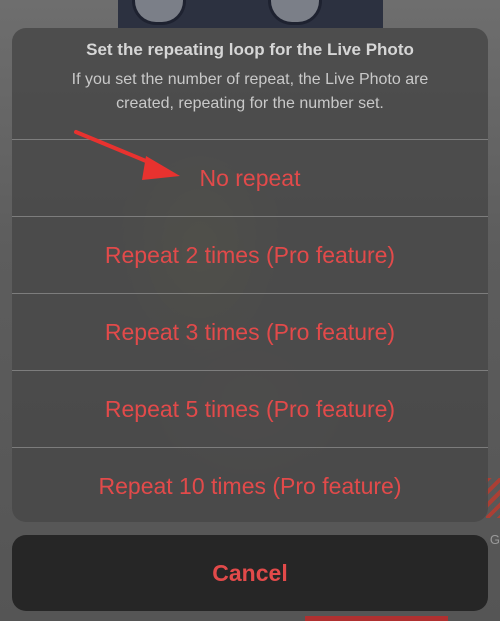 The width and height of the screenshot is (500, 621). What do you see at coordinates (250, 485) in the screenshot?
I see `option-repeat-10-times: Repeat 10 times (Pro feature)` at bounding box center [250, 485].